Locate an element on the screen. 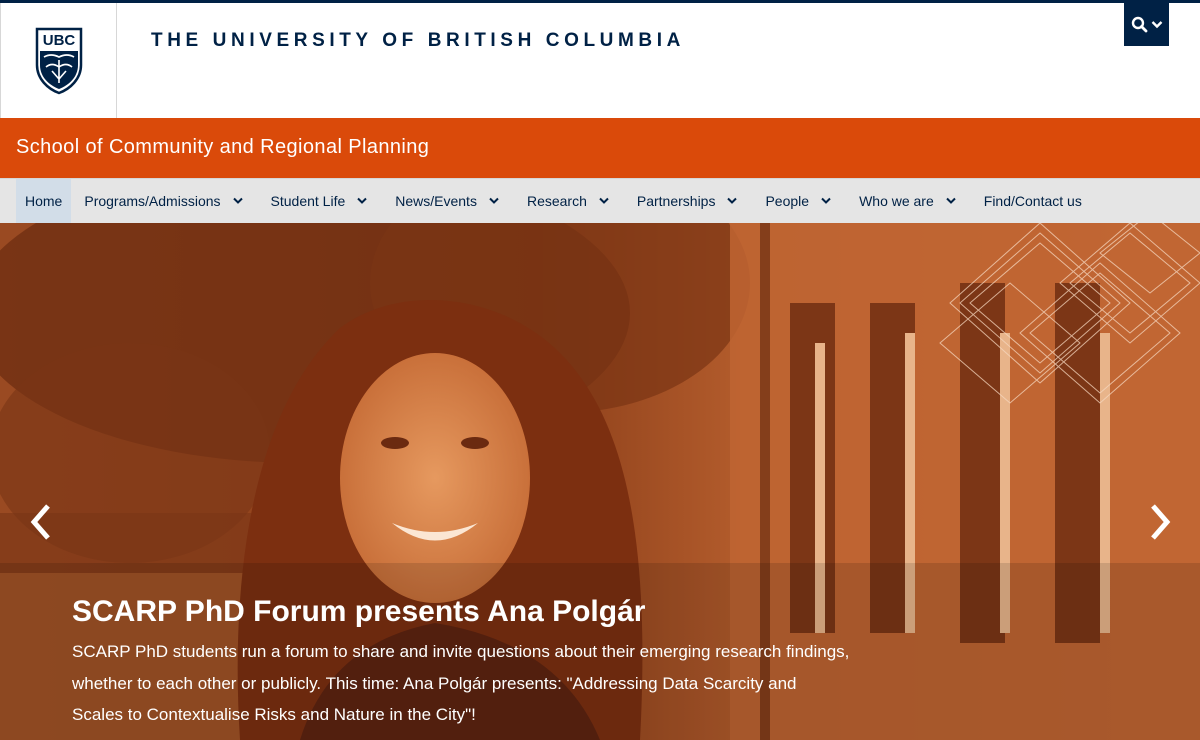 Image resolution: width=1200 pixels, height=740 pixels. nav-item-student-life: Student Life is located at coordinates (320, 201).